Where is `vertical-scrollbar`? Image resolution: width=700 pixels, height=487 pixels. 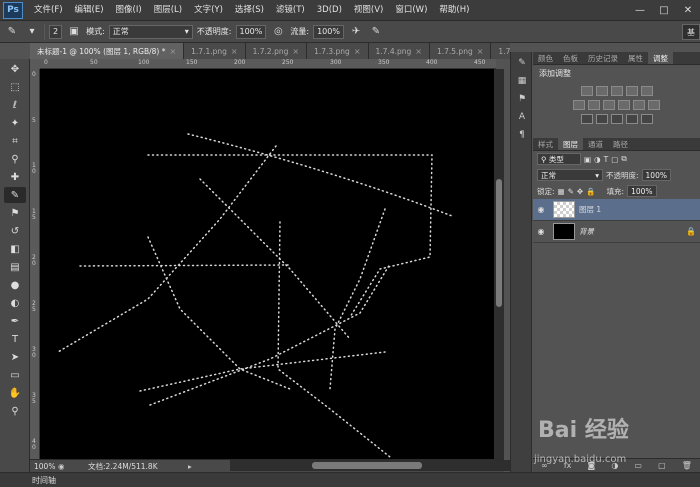 vertical-scrollbar is located at coordinates (499, 264).